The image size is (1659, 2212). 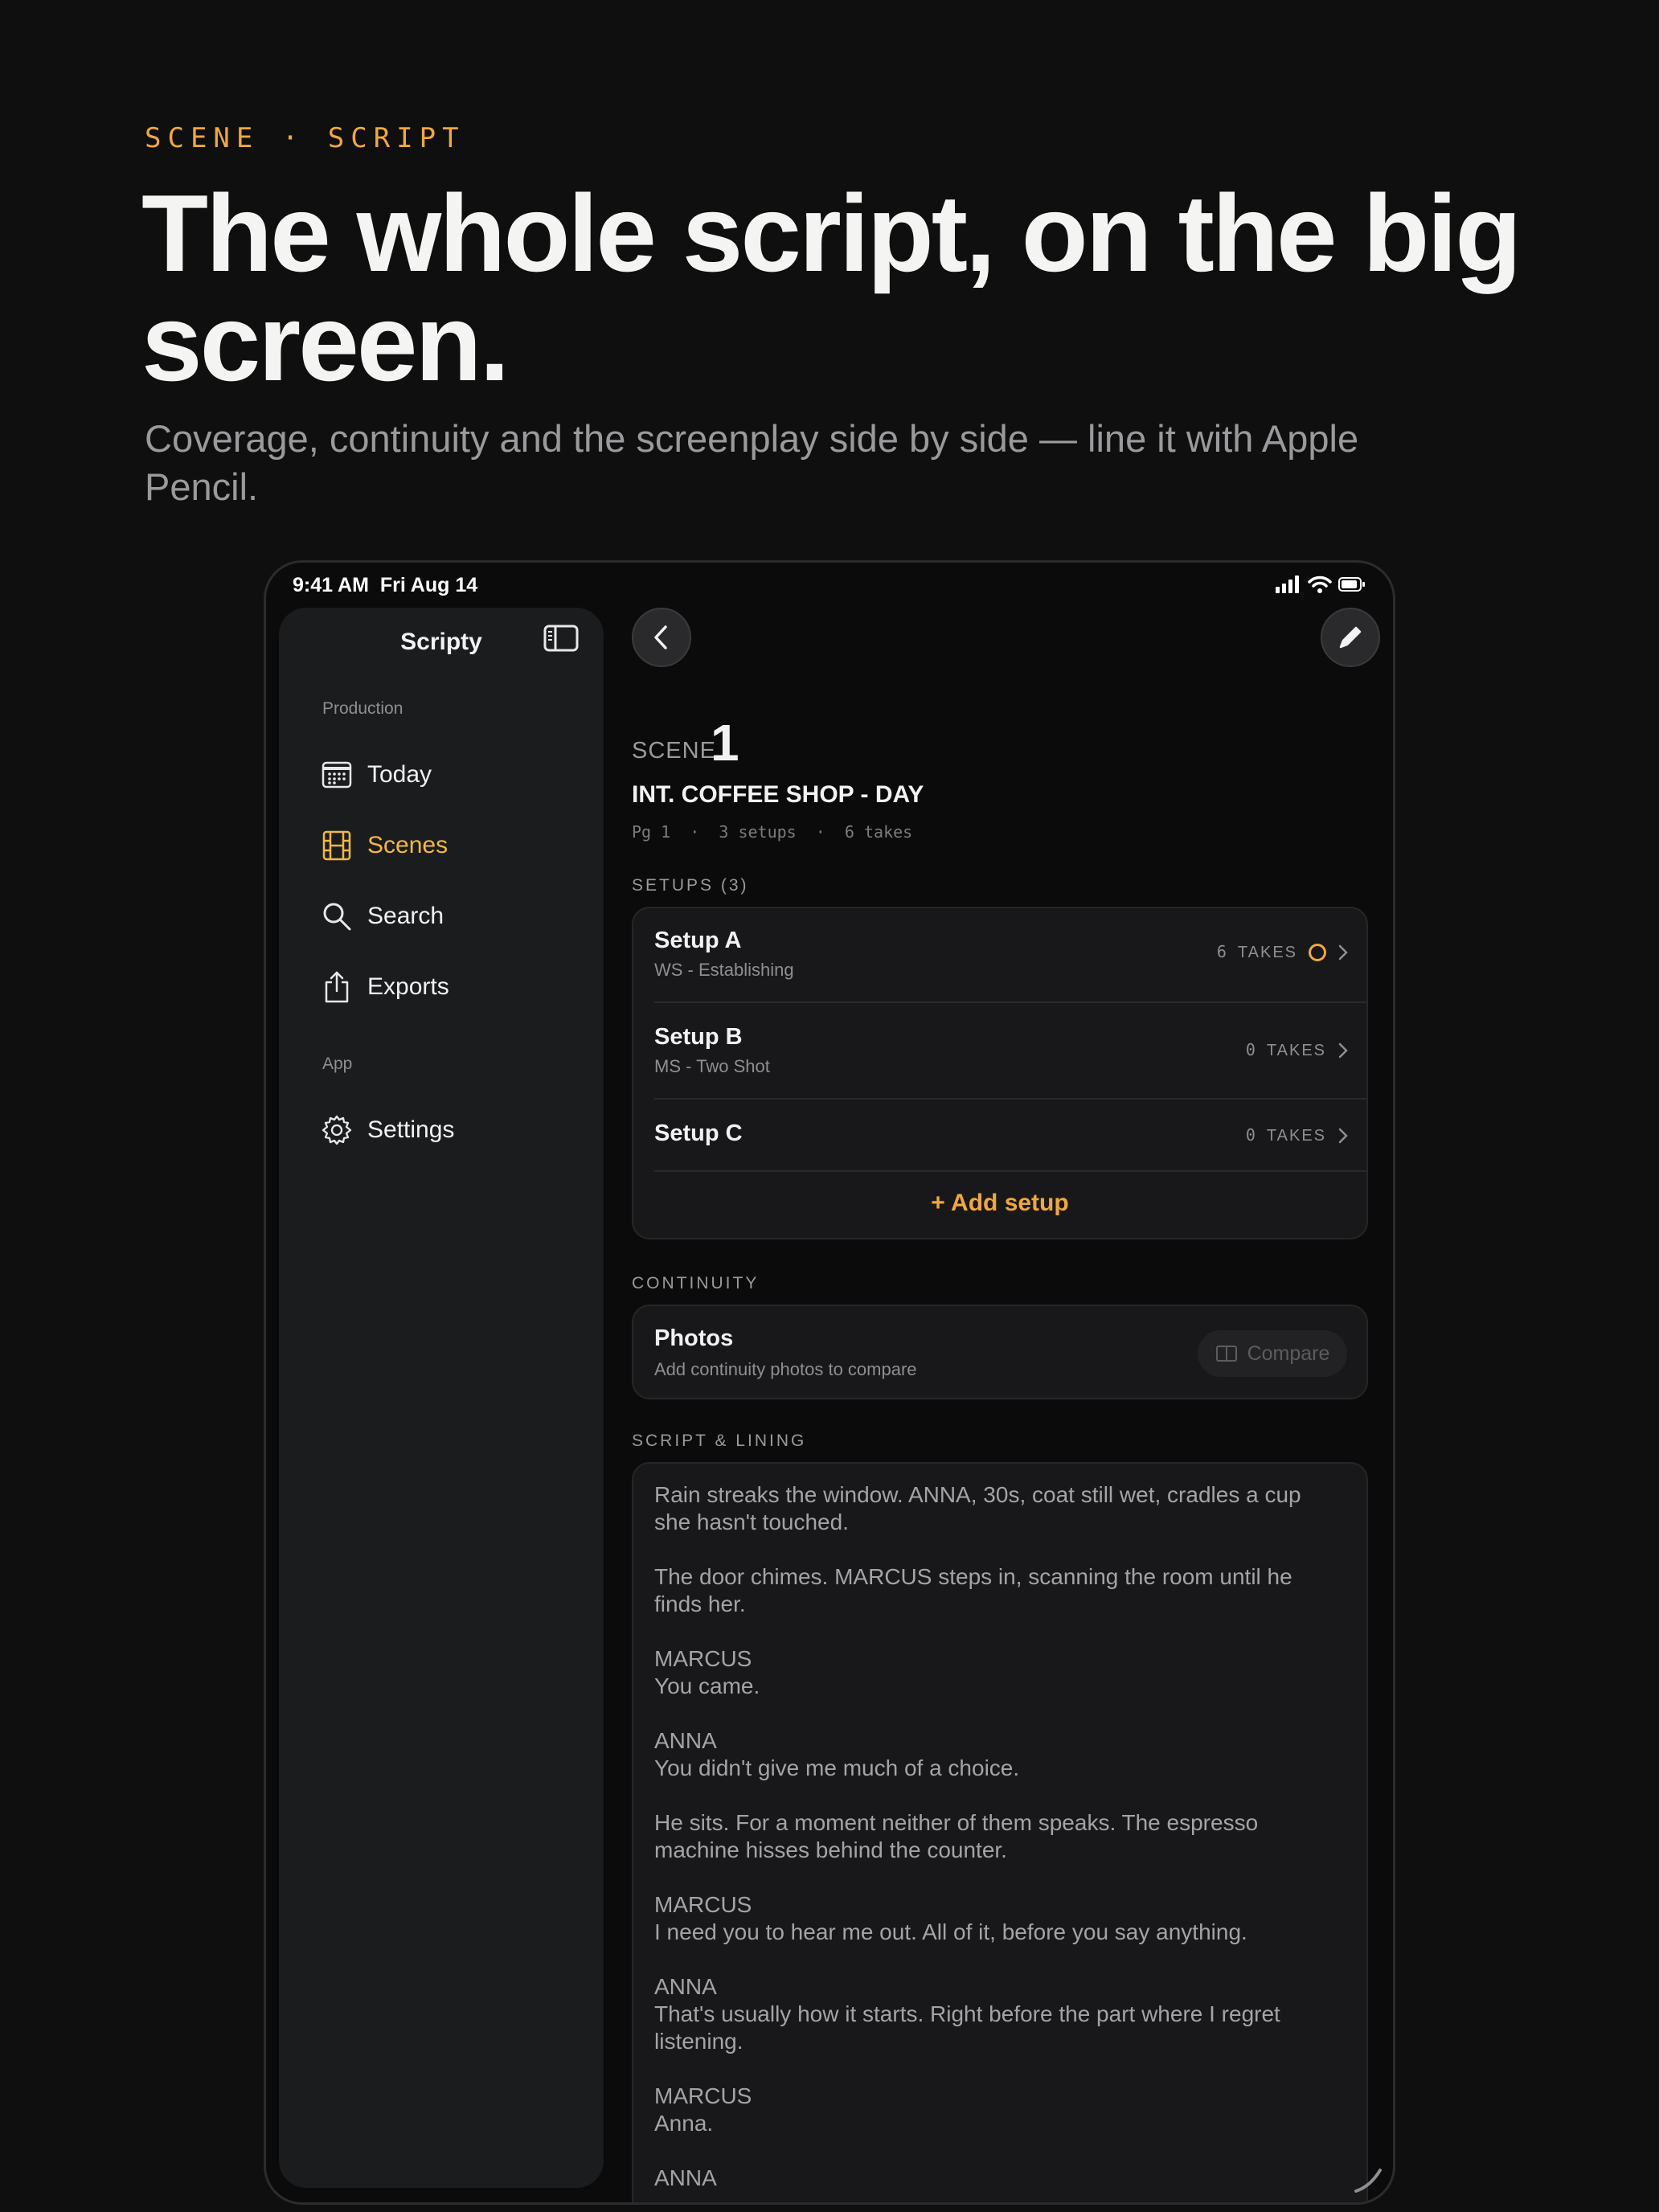 I want to click on chevron-left-icon, so click(x=660, y=637).